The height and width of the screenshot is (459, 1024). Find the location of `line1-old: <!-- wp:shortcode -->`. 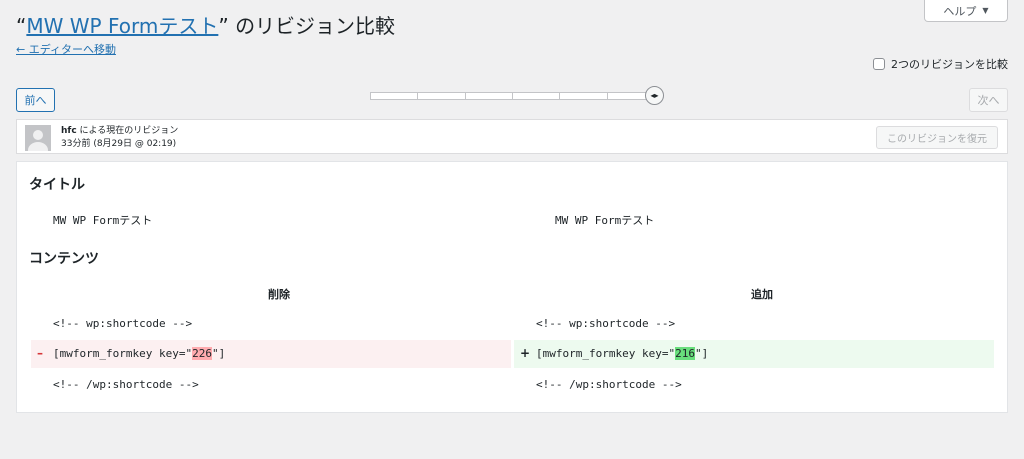

line1-old: <!-- wp:shortcode --> is located at coordinates (123, 323).